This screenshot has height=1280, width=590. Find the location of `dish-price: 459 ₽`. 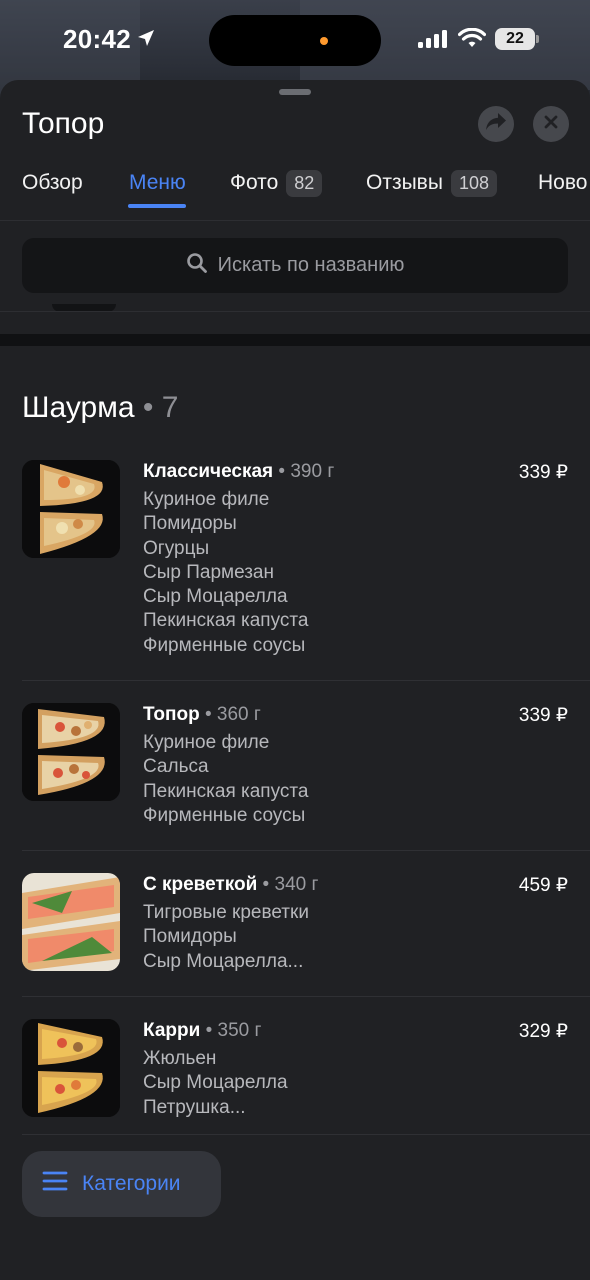

dish-price: 459 ₽ is located at coordinates (543, 885).